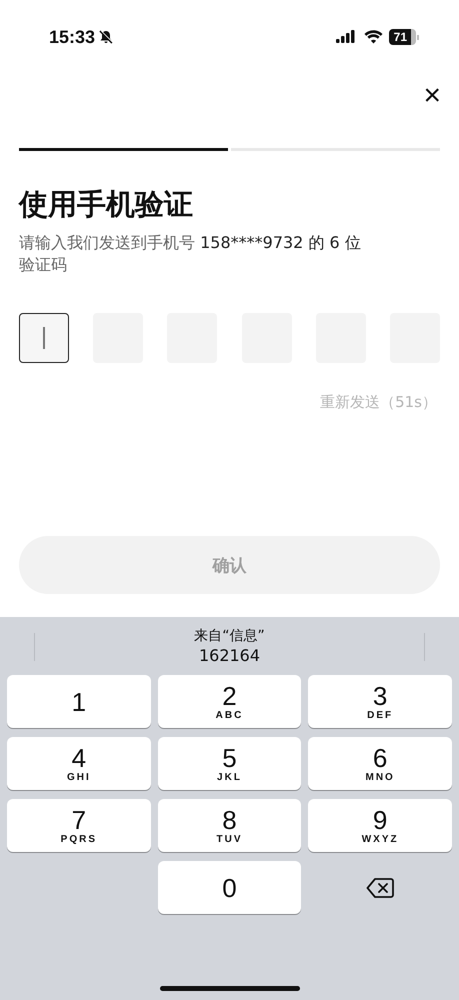 The width and height of the screenshot is (459, 1000). Describe the element at coordinates (190, 254) in the screenshot. I see `instruction-text: 请输入我们发送到手机号 158****9732 的 6 位 验证码` at that location.